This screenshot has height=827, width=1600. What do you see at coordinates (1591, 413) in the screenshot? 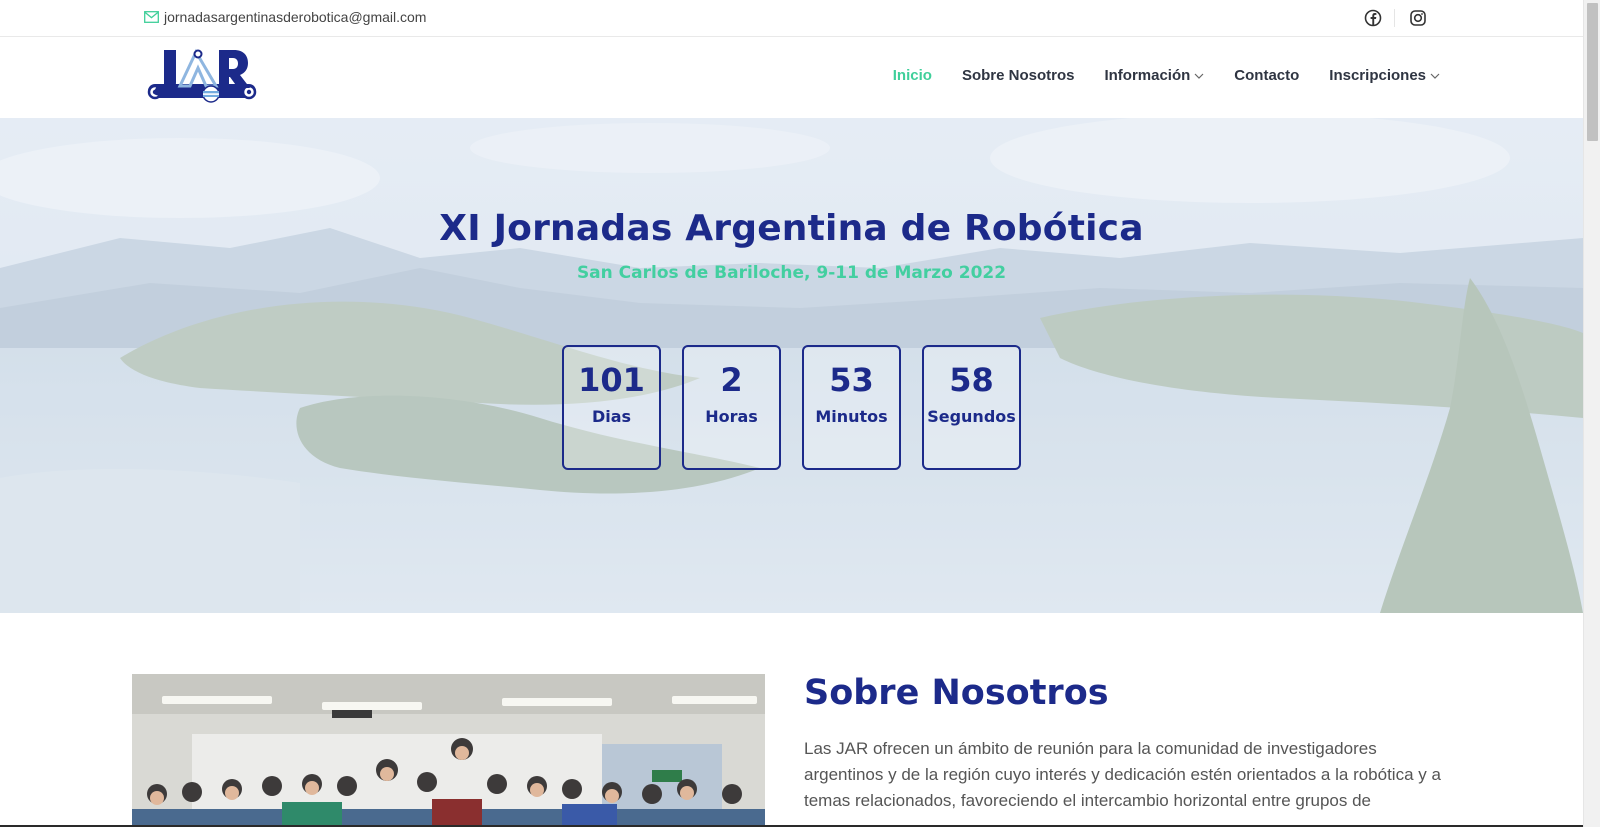
I see `page-scrollbar` at bounding box center [1591, 413].